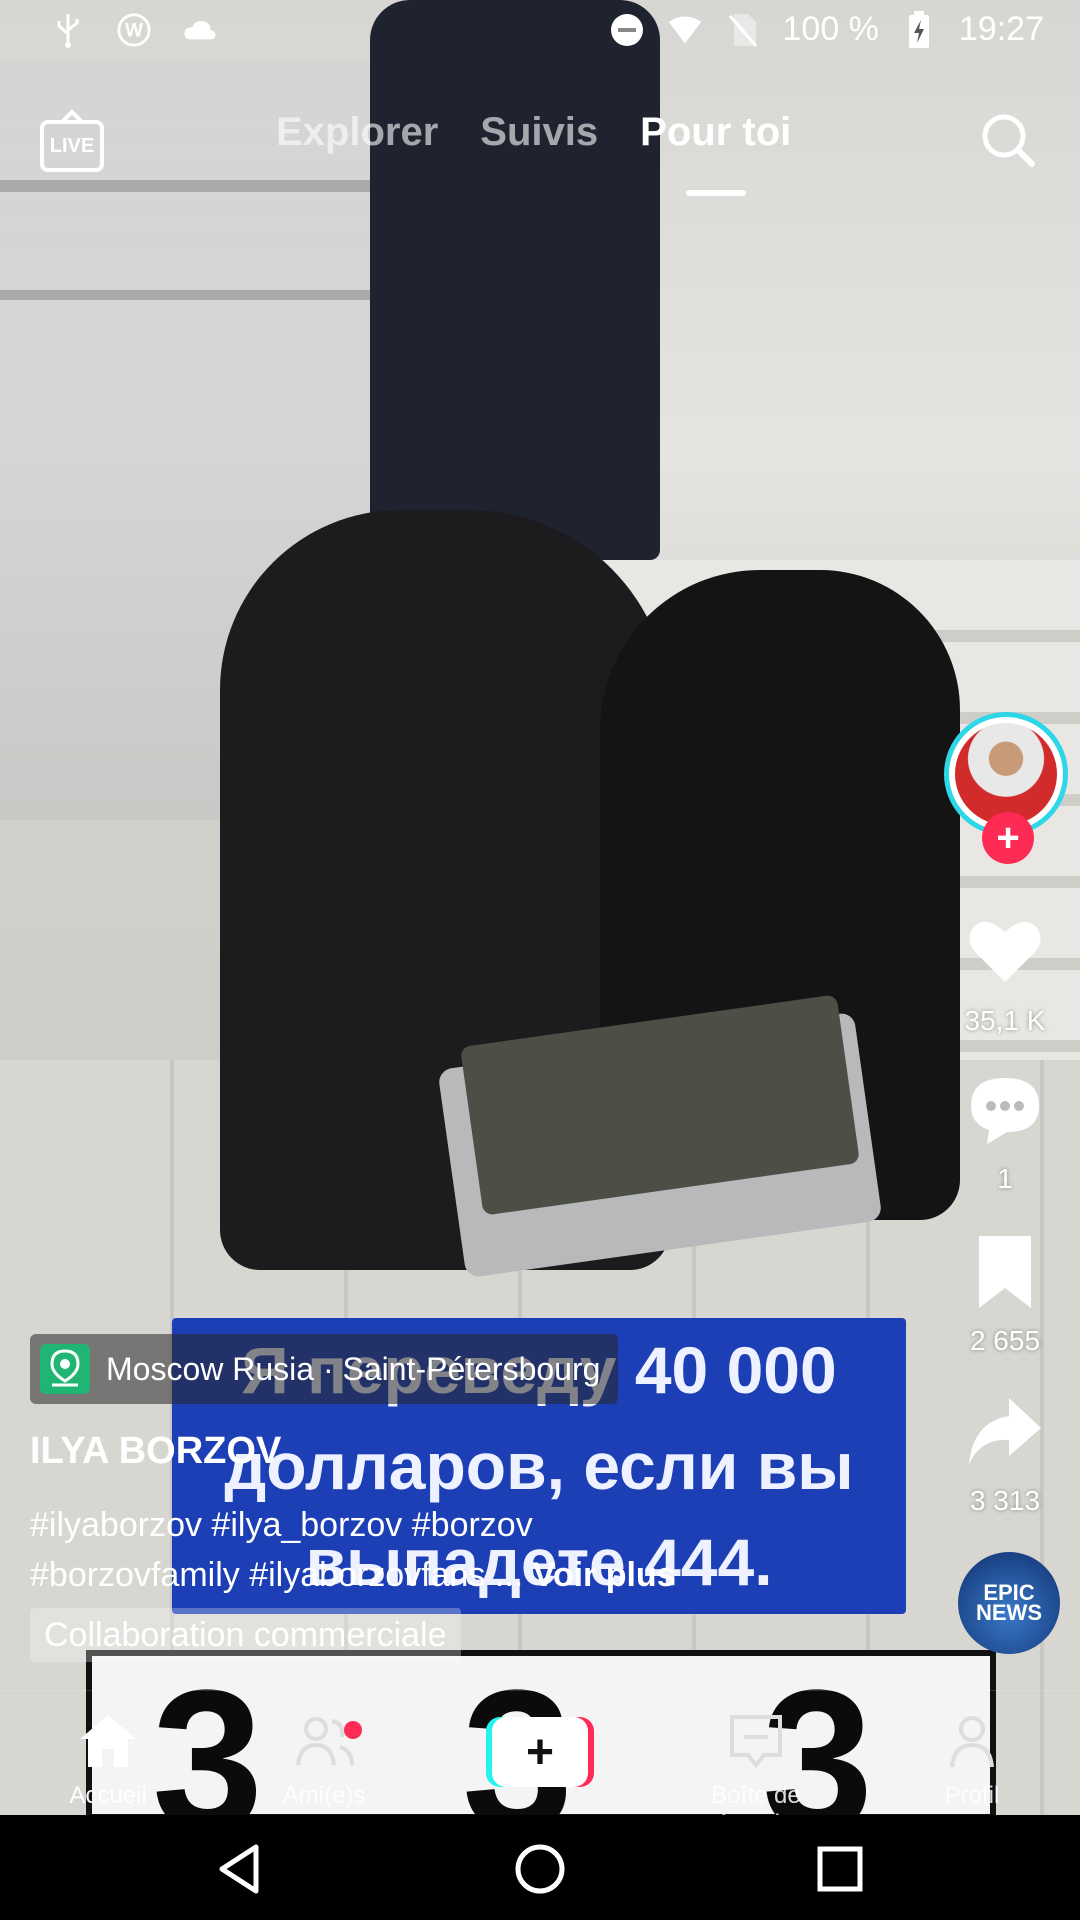 The width and height of the screenshot is (1080, 1920). I want to click on home-circle-icon, so click(540, 1869).